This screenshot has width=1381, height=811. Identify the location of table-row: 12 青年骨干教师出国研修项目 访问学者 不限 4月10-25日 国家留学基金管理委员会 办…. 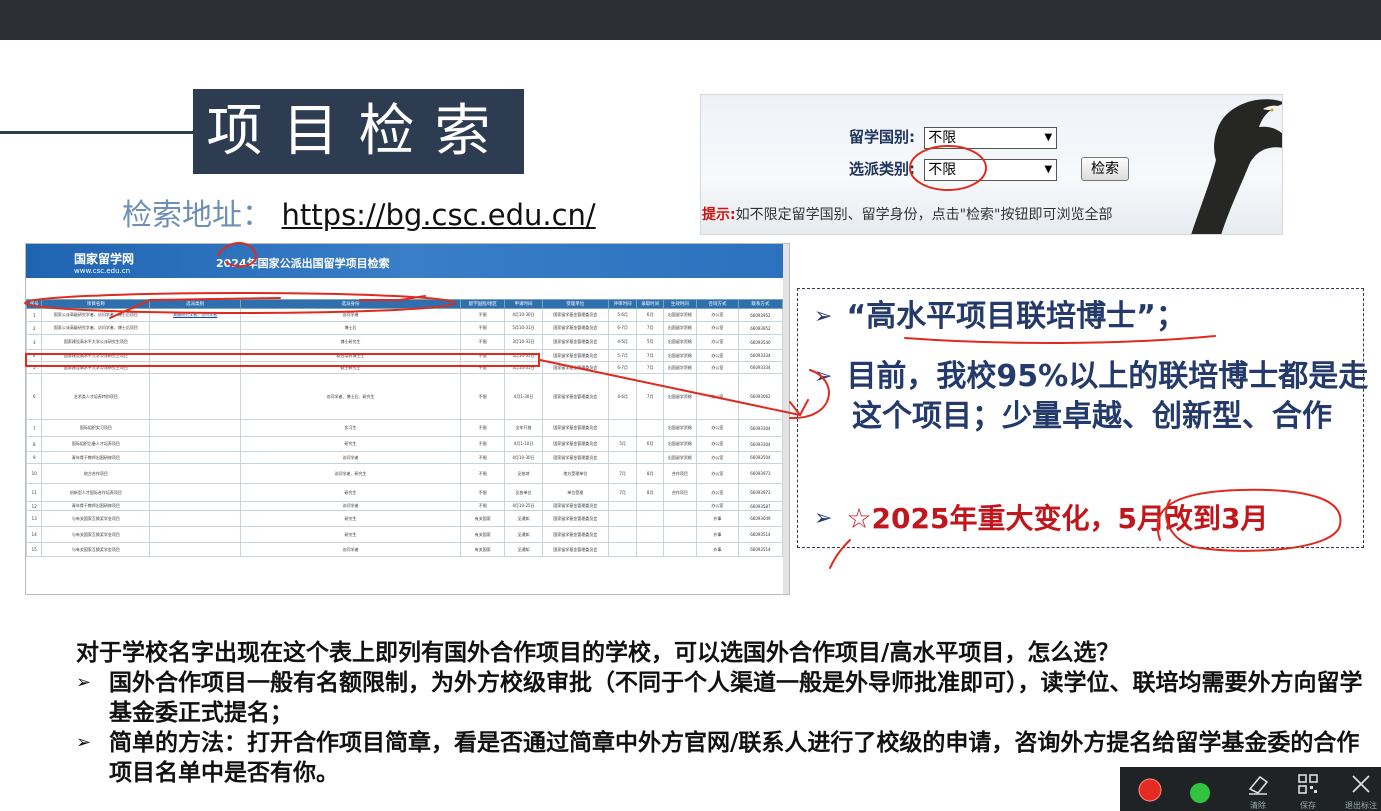
(405, 506).